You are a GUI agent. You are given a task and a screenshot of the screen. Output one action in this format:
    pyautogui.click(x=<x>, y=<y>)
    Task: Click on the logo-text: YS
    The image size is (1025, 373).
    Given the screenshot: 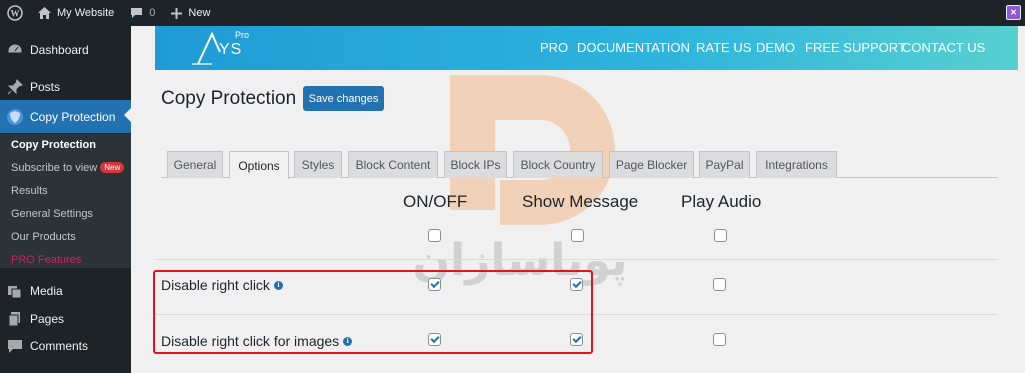 What is the action you would take?
    pyautogui.click(x=231, y=49)
    